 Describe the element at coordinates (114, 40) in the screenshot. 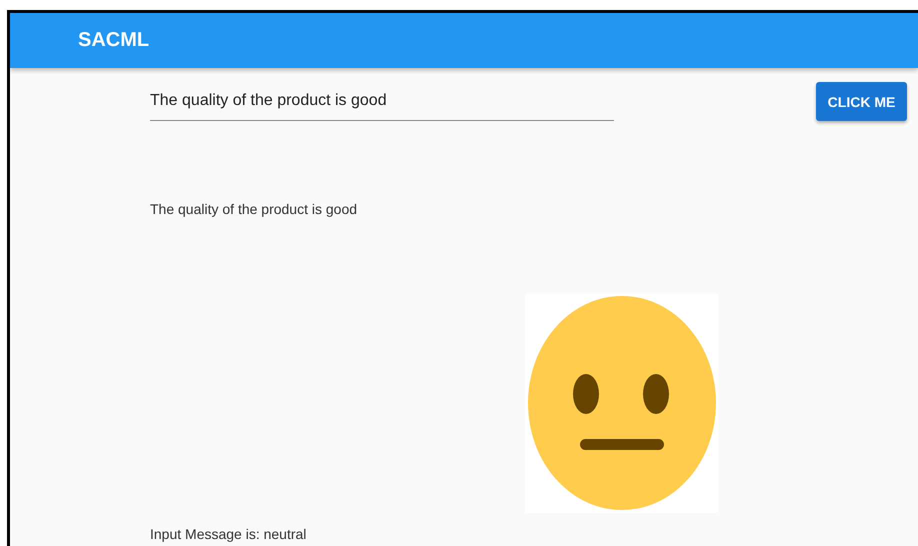

I see `app-title: SACML` at that location.